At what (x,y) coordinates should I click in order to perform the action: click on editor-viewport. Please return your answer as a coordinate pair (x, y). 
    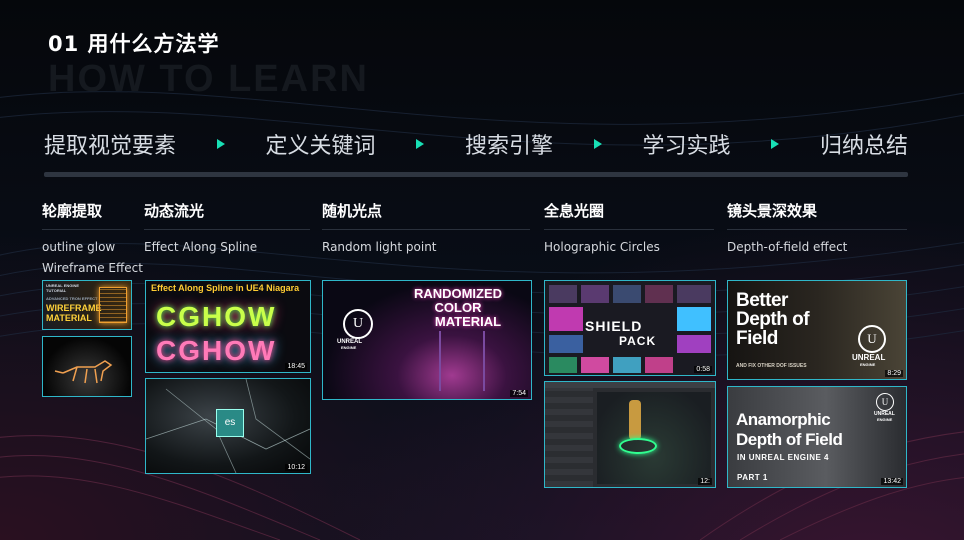
    Looking at the image, I should click on (654, 438).